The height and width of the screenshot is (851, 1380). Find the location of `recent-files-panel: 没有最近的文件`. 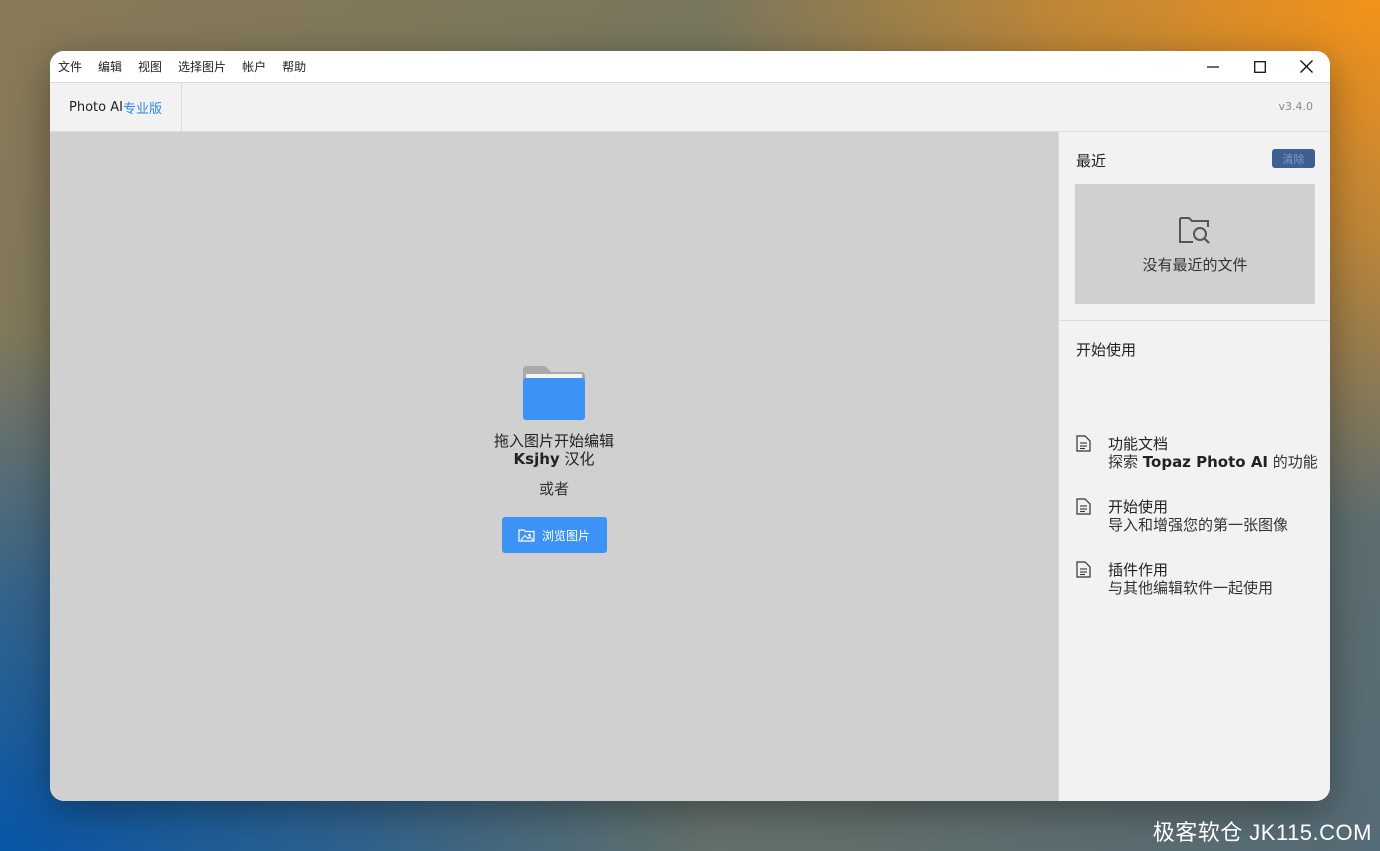

recent-files-panel: 没有最近的文件 is located at coordinates (1195, 244).